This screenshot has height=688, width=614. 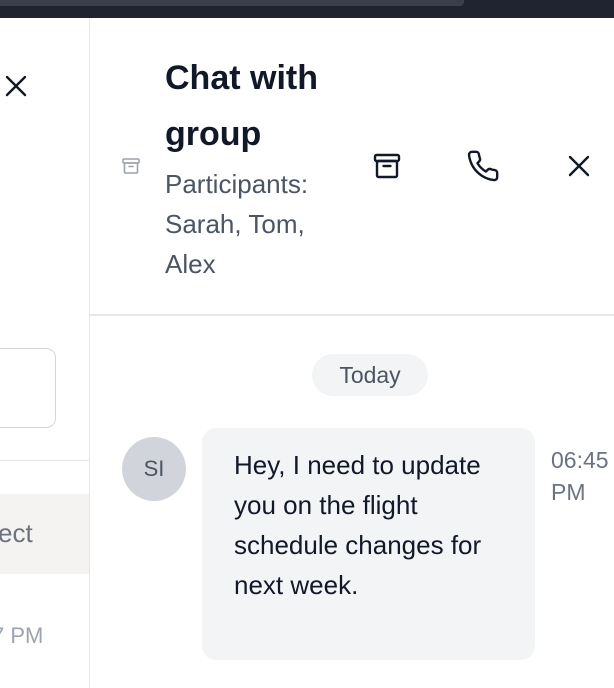 I want to click on conversation-list-panel: ect 7 PM, so click(x=45, y=353).